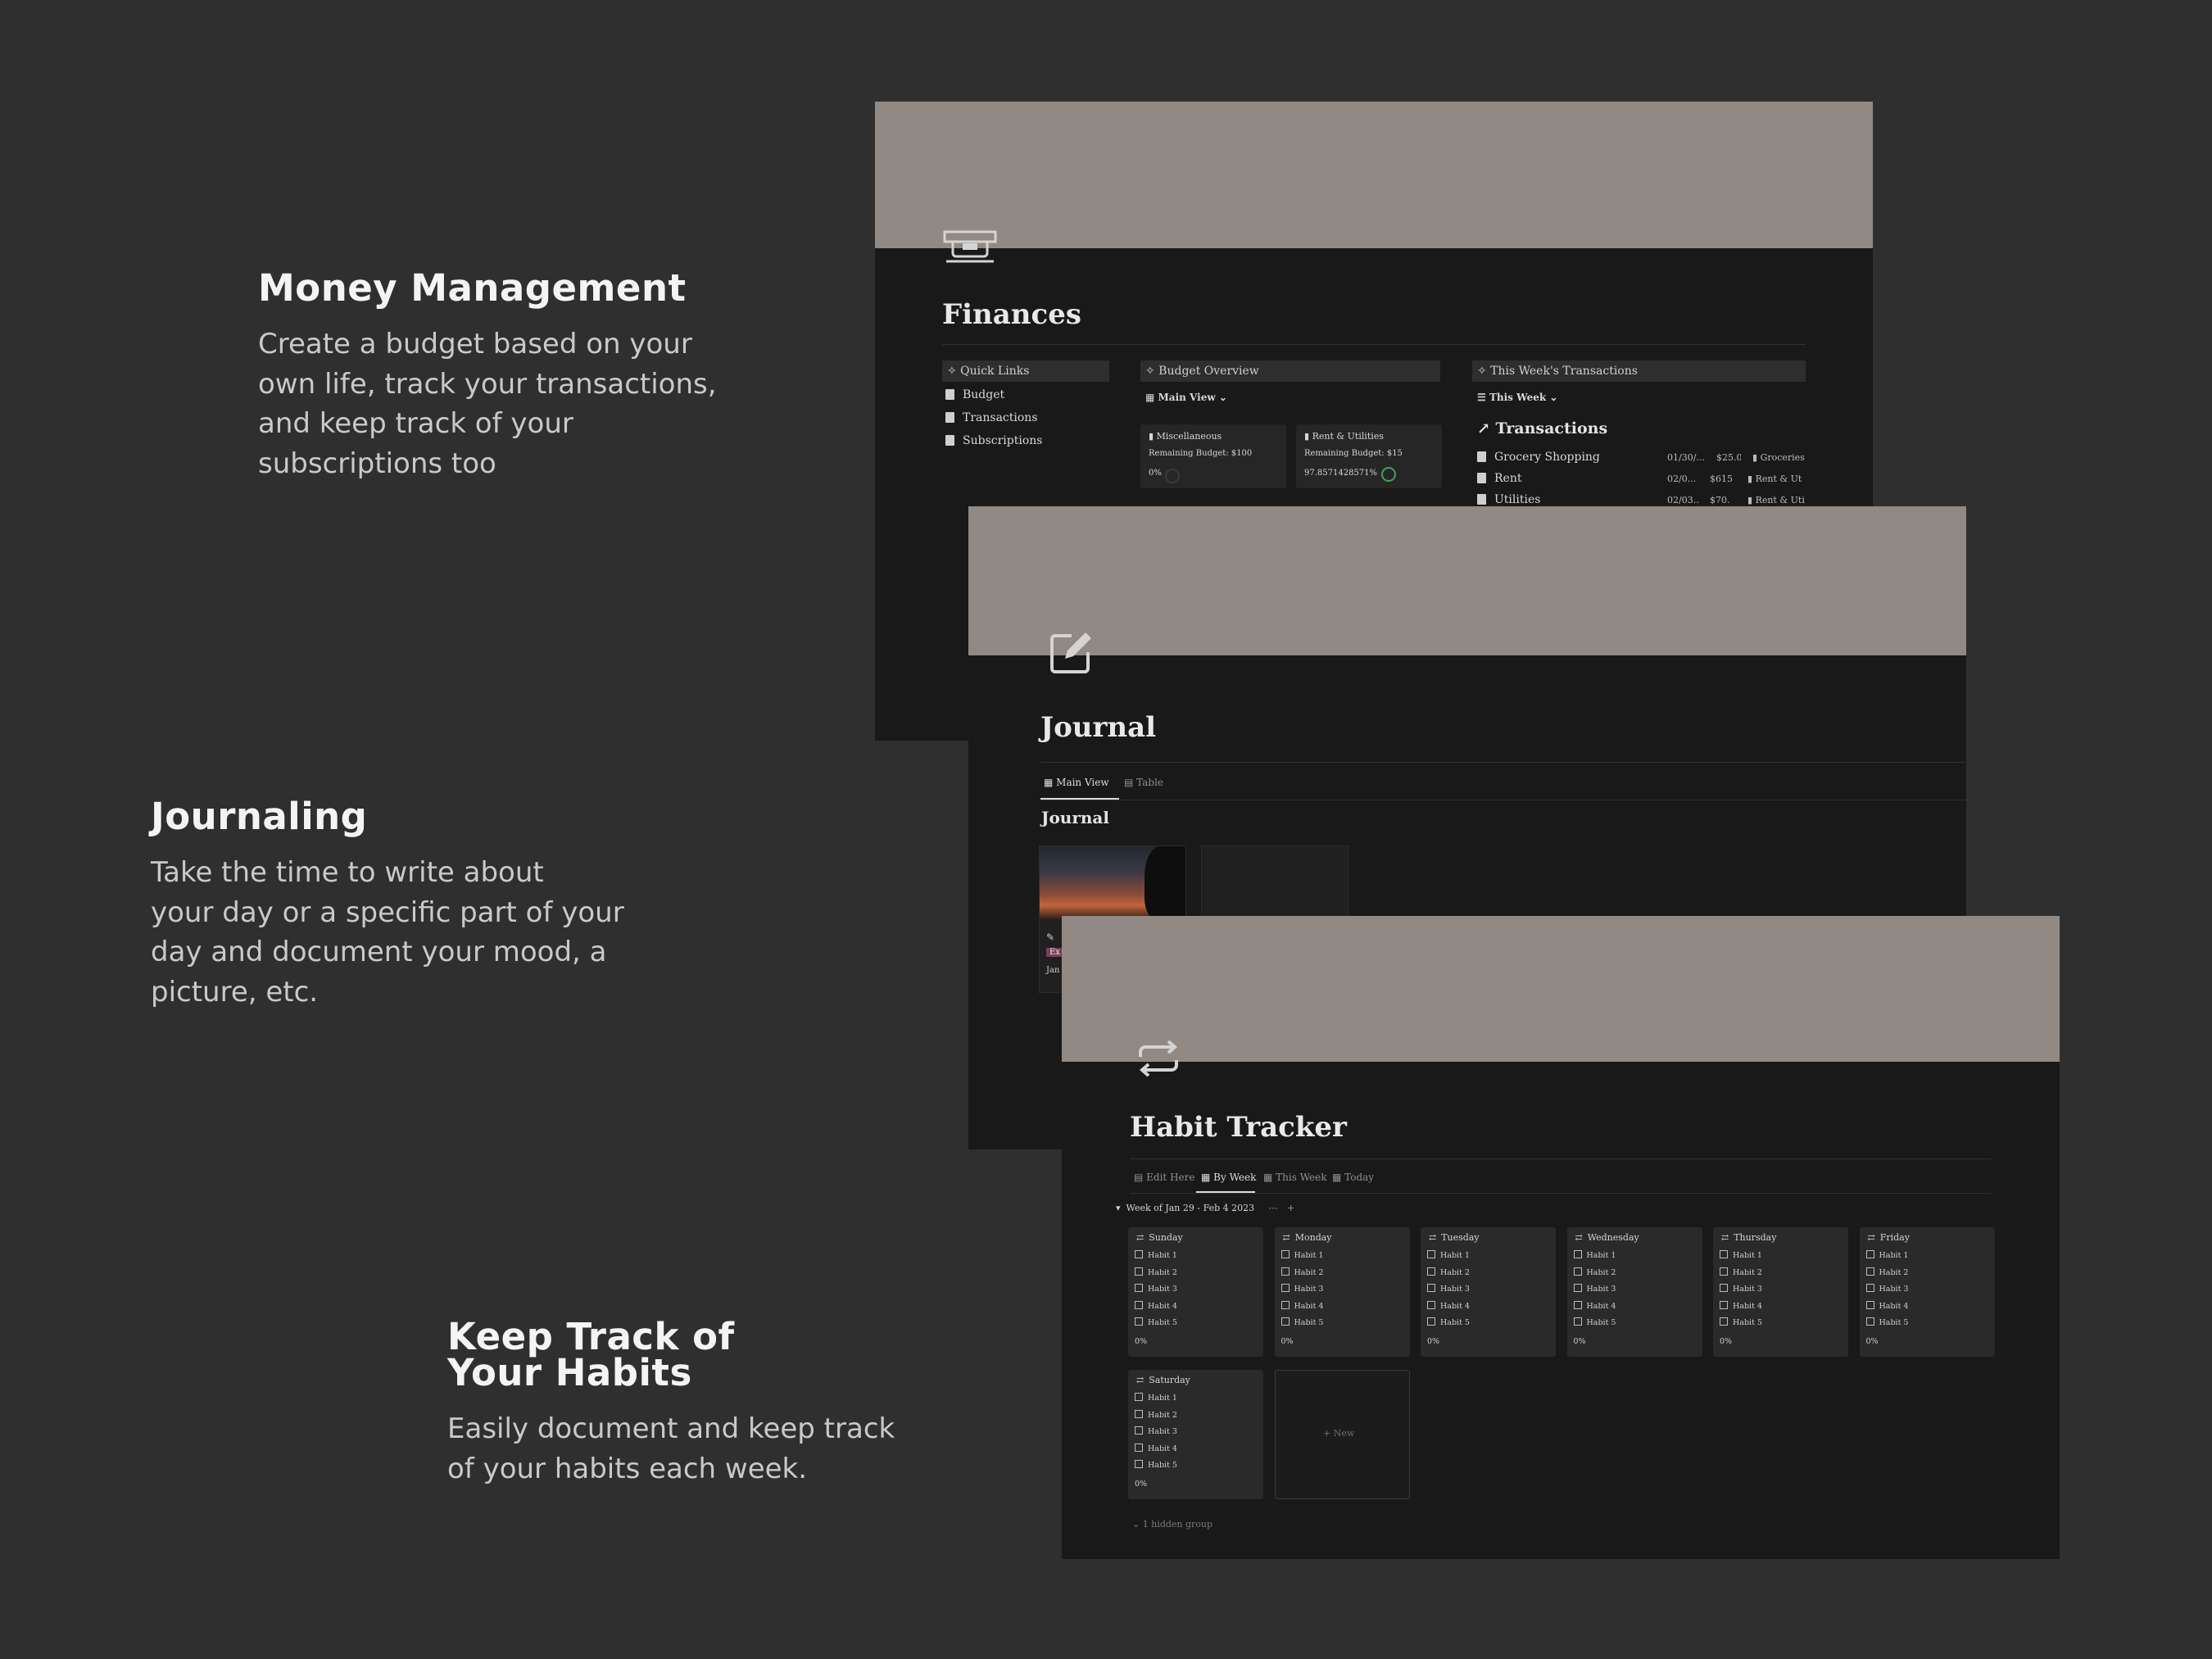 This screenshot has height=1659, width=2212. I want to click on tab-edit-here: ▤ Edit Here, so click(1164, 1177).